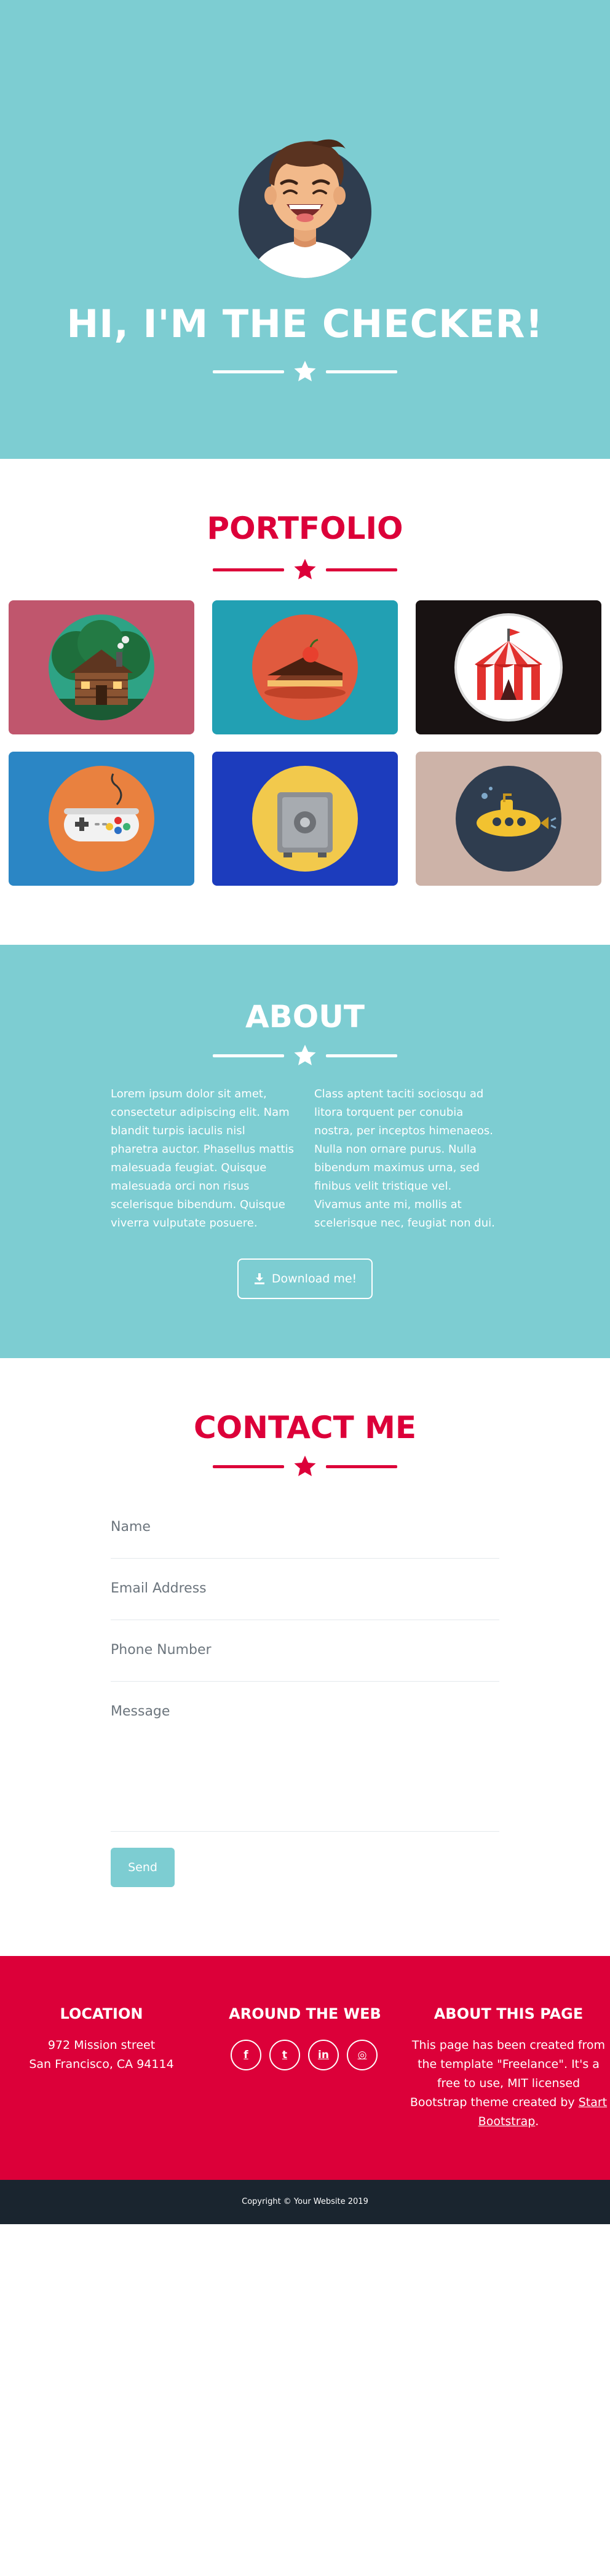 The height and width of the screenshot is (2576, 610). I want to click on bootstrap-link: Bootstrap, so click(507, 2121).